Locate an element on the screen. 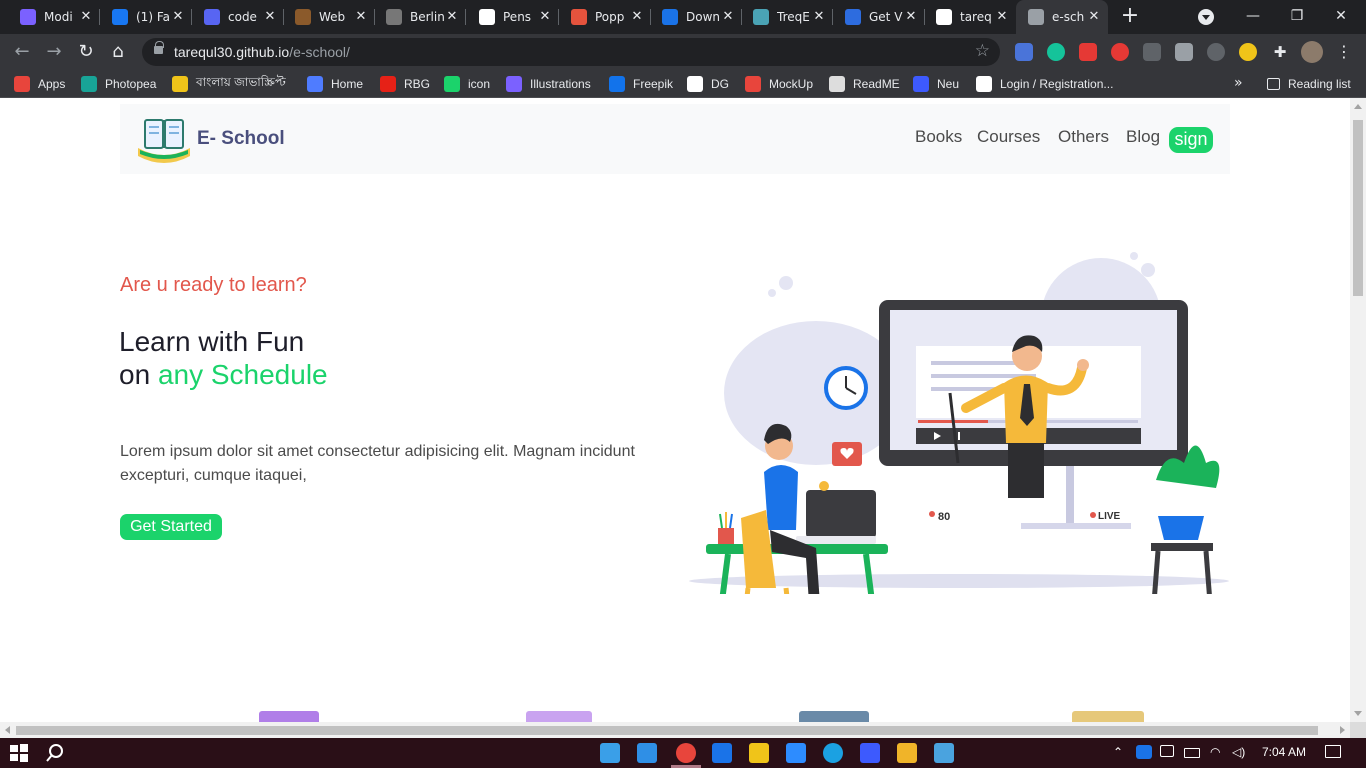  node-taskbar-icon is located at coordinates (759, 753).